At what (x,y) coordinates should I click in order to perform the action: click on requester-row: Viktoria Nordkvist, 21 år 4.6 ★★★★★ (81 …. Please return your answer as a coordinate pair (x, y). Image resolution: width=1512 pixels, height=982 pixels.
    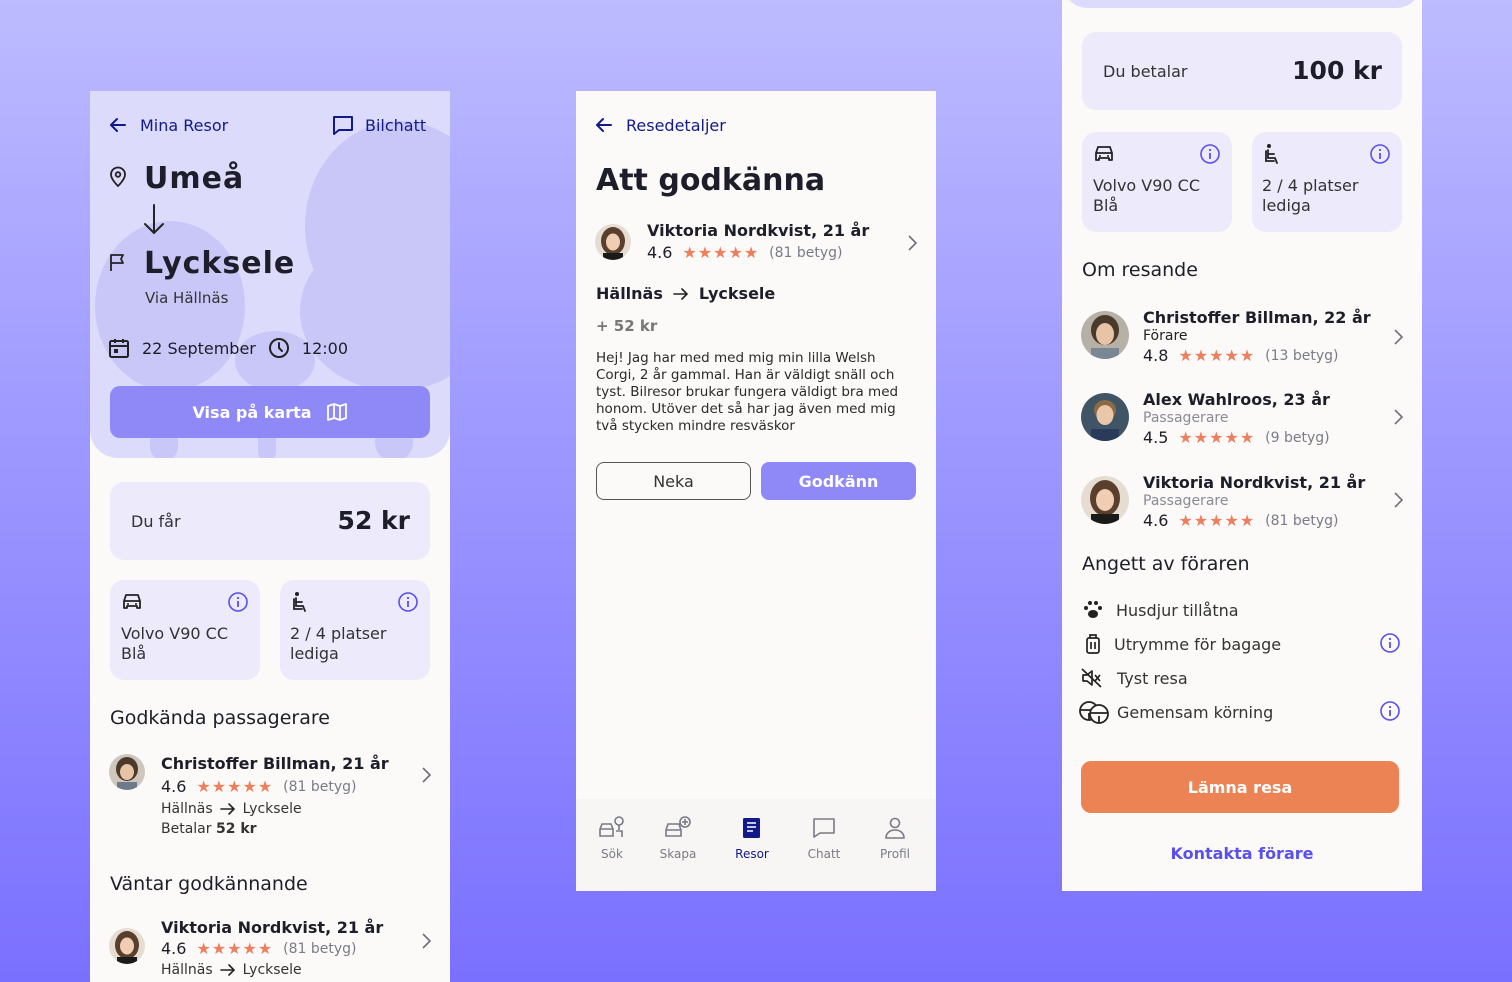
    Looking at the image, I should click on (756, 243).